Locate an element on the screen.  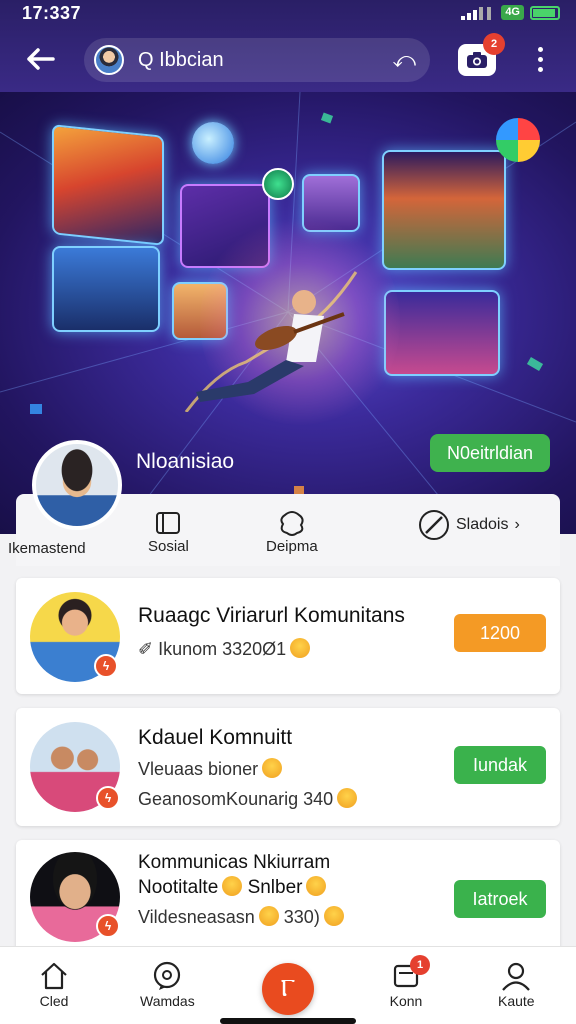
avatar is located at coordinates (109, 60).